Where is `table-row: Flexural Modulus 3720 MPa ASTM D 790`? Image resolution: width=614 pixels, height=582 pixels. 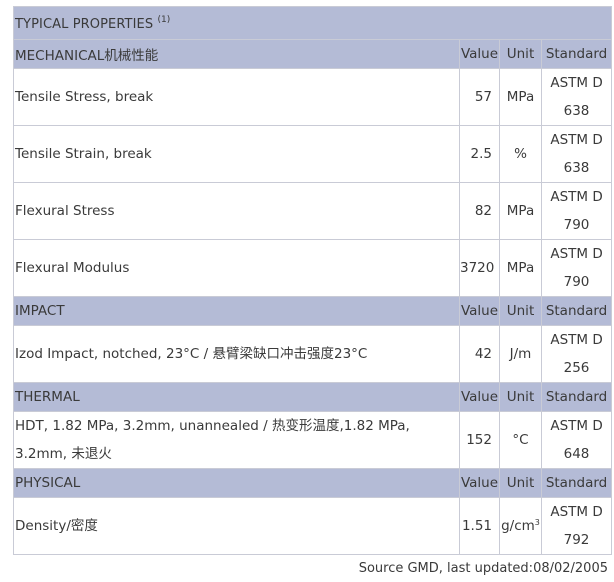
table-row: Flexural Modulus 3720 MPa ASTM D 790 is located at coordinates (313, 268).